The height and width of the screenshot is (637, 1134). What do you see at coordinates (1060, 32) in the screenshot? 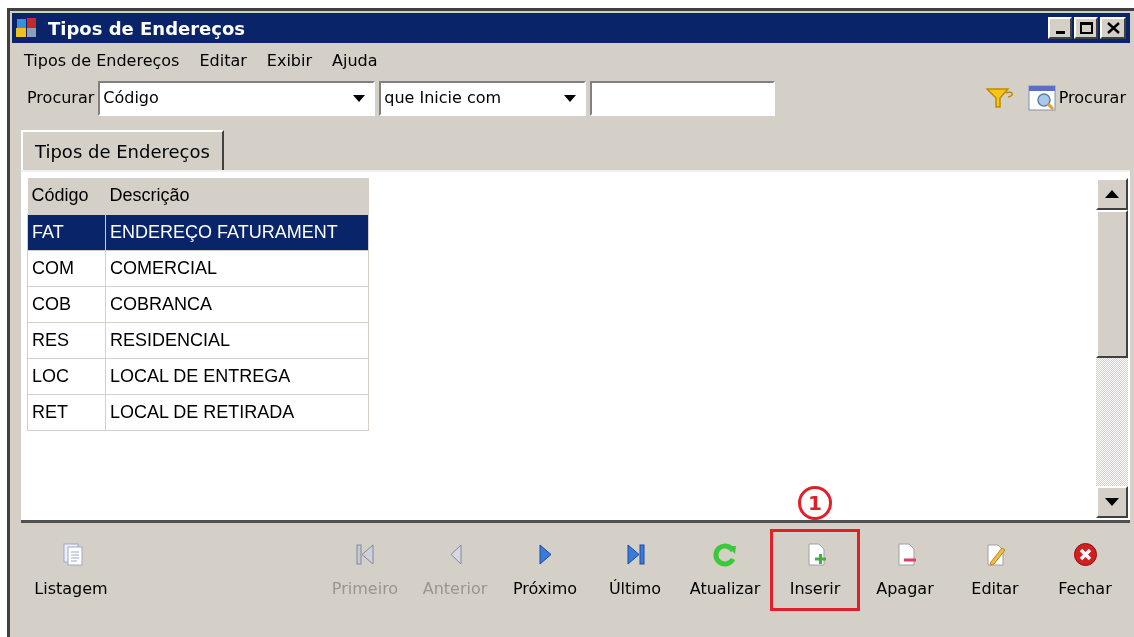
I see `minimize-icon` at bounding box center [1060, 32].